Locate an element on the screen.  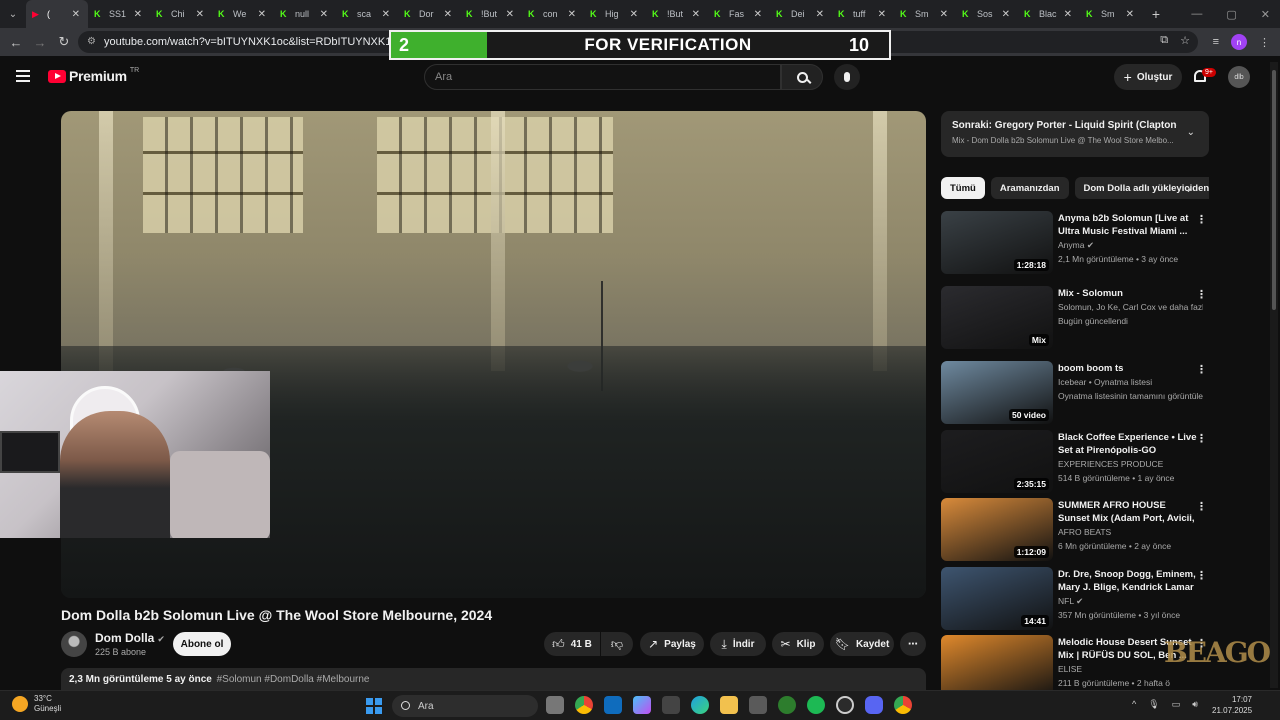
chrome-icon is located at coordinates (584, 705).